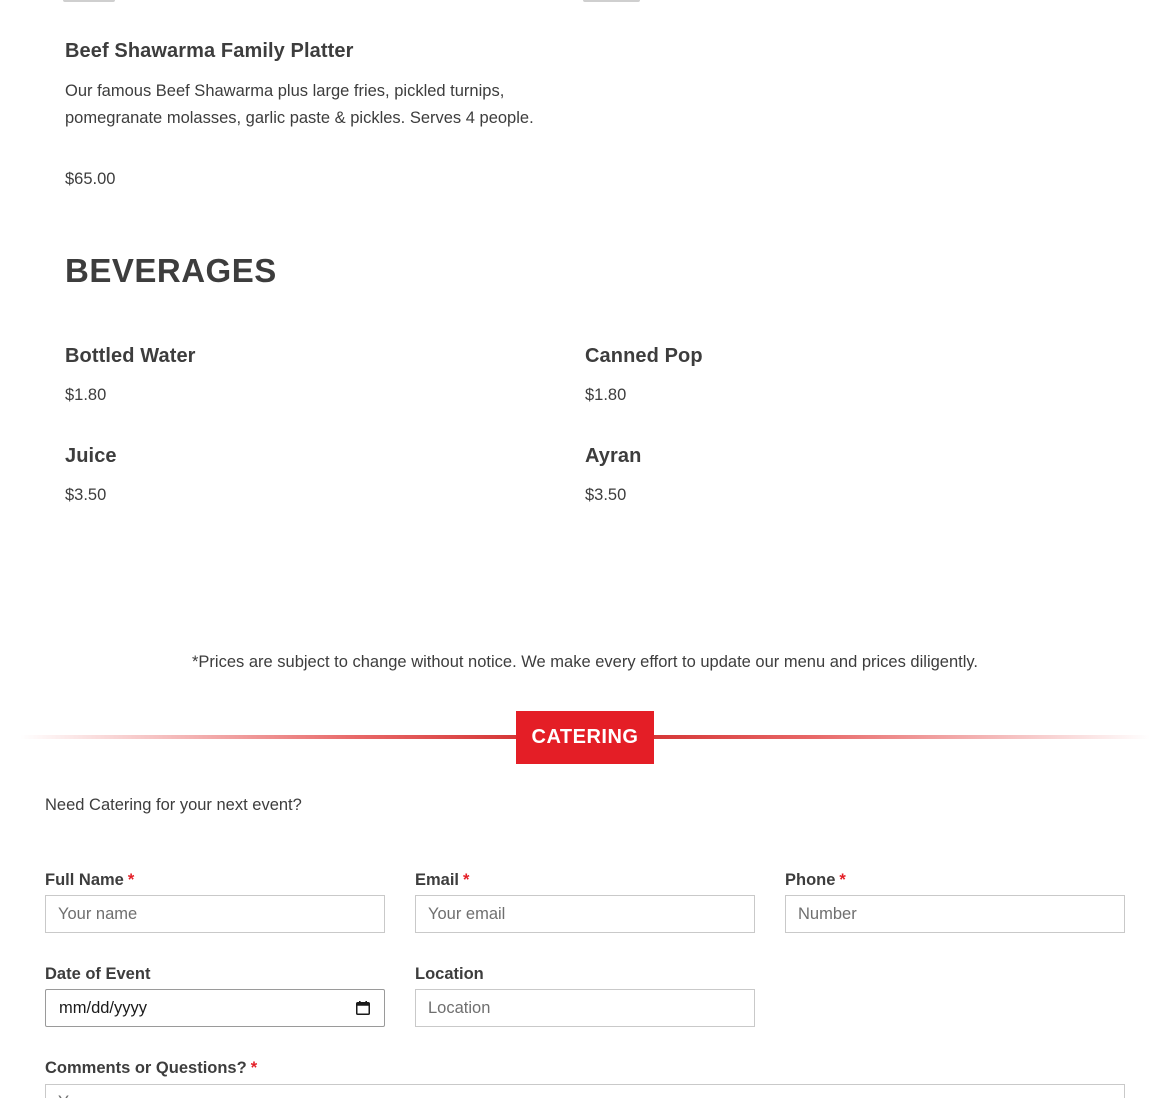 The height and width of the screenshot is (1098, 1170). What do you see at coordinates (644, 356) in the screenshot?
I see `beverage-item-title: Canned Pop` at bounding box center [644, 356].